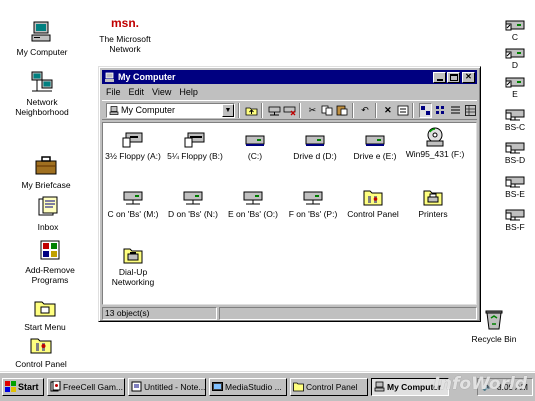 This screenshot has width=535, height=401. I want to click on map-drive-icon, so click(274, 110).